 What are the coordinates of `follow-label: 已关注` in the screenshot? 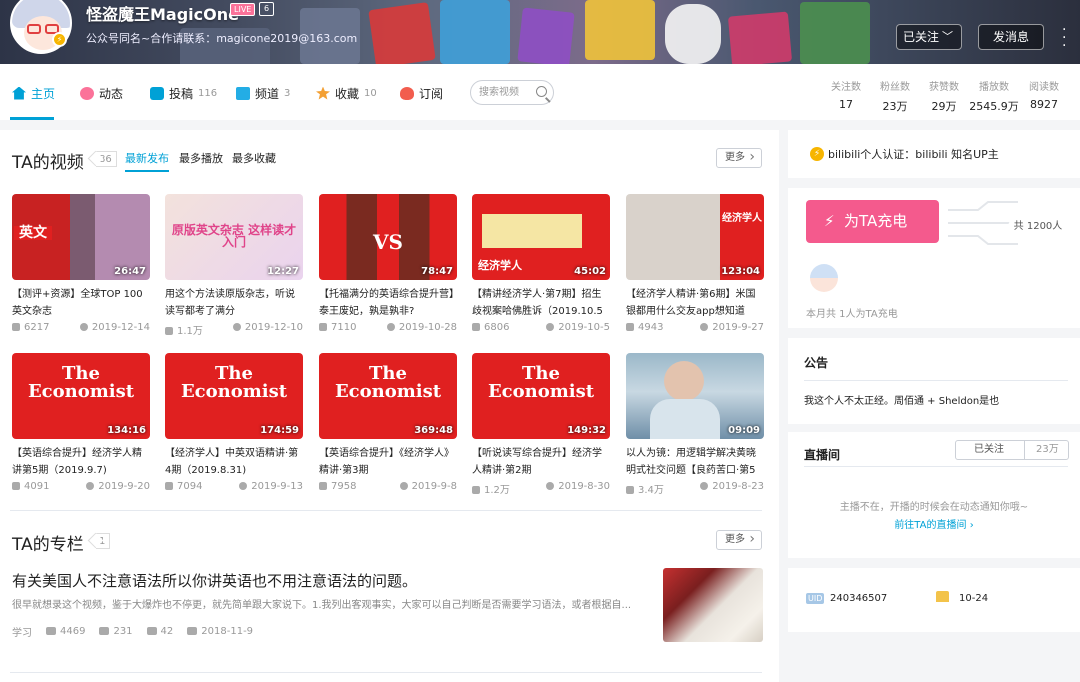 It's located at (921, 37).